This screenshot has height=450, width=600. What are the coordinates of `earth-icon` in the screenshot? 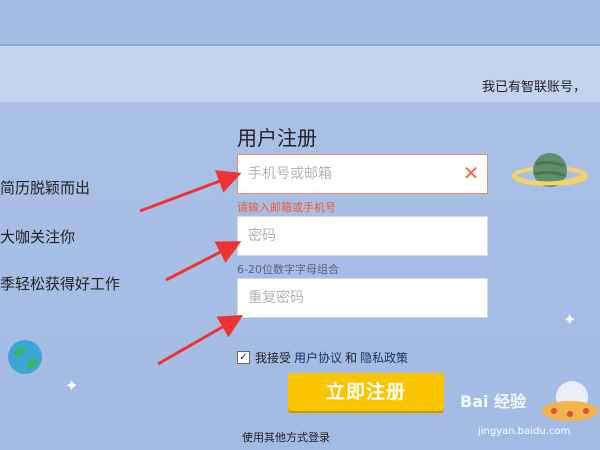 It's located at (25, 357).